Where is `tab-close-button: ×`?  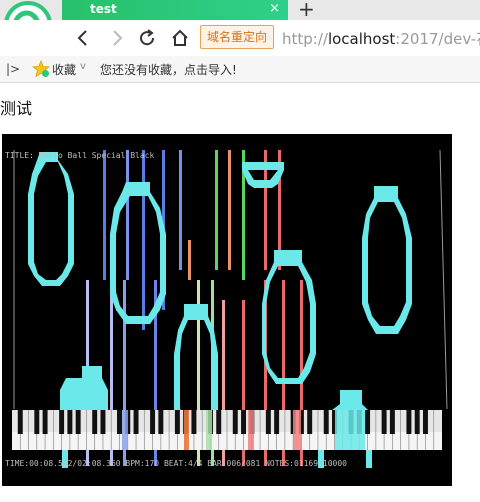
tab-close-button: × is located at coordinates (274, 8).